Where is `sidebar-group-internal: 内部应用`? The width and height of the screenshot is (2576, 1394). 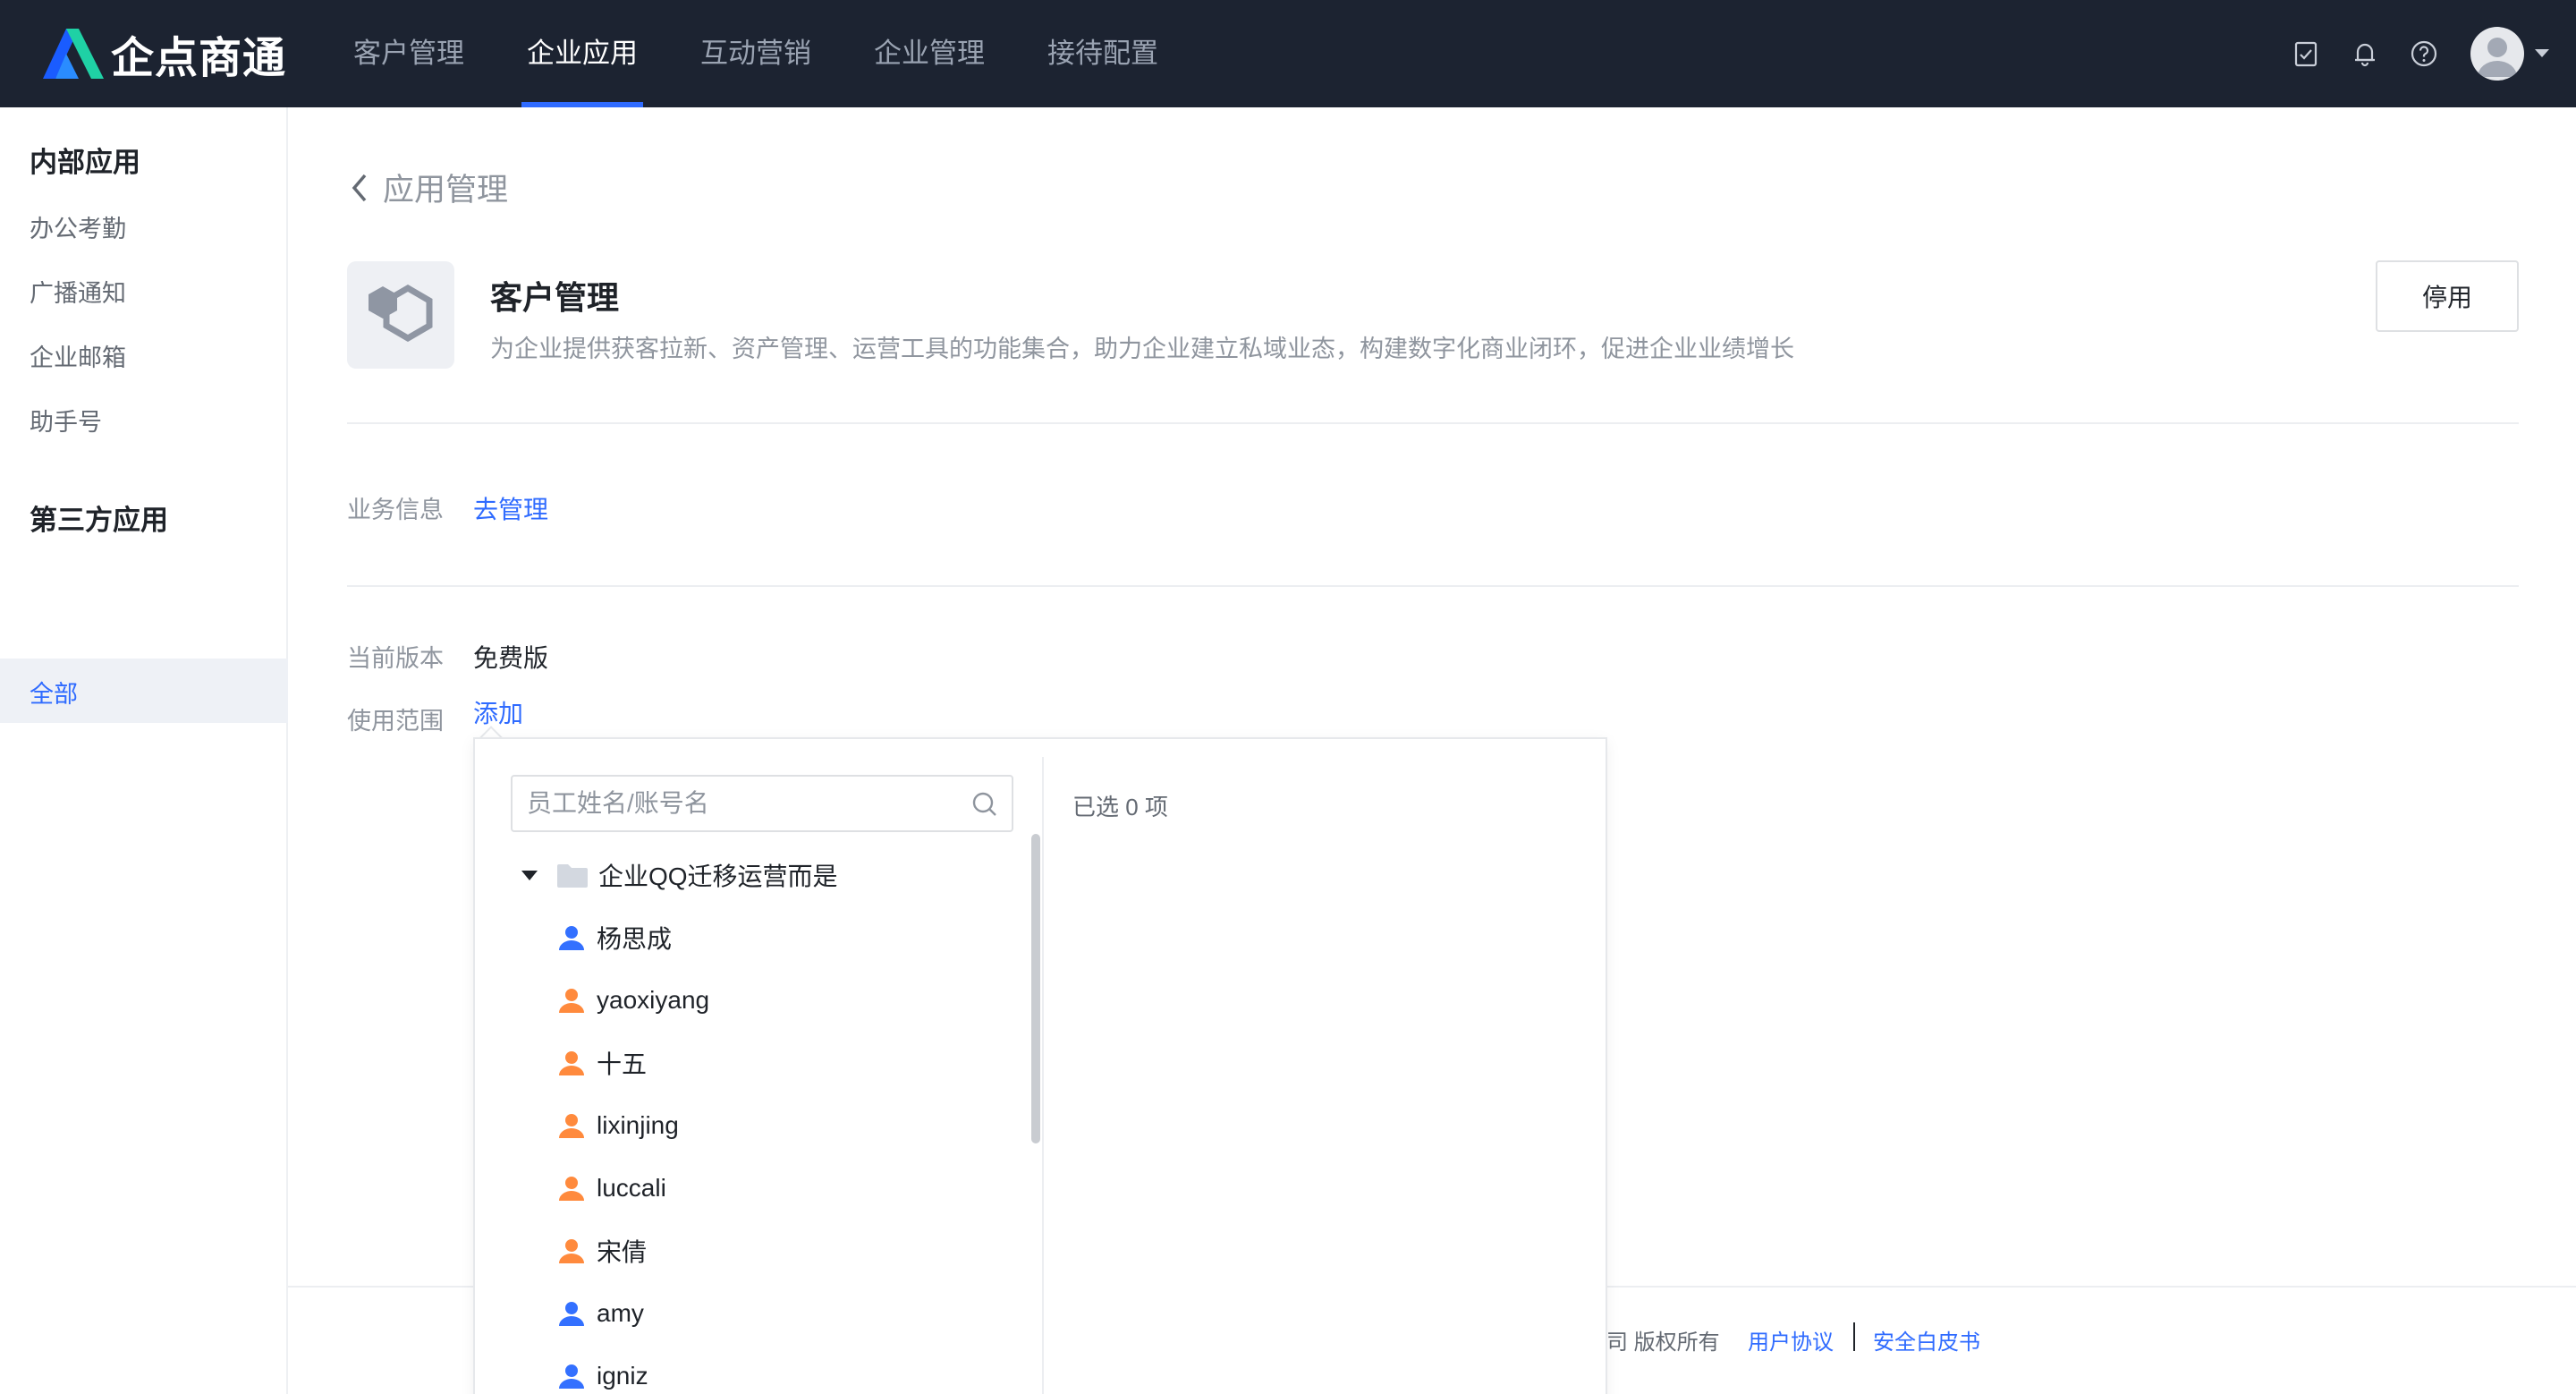
sidebar-group-internal: 内部应用 is located at coordinates (85, 162).